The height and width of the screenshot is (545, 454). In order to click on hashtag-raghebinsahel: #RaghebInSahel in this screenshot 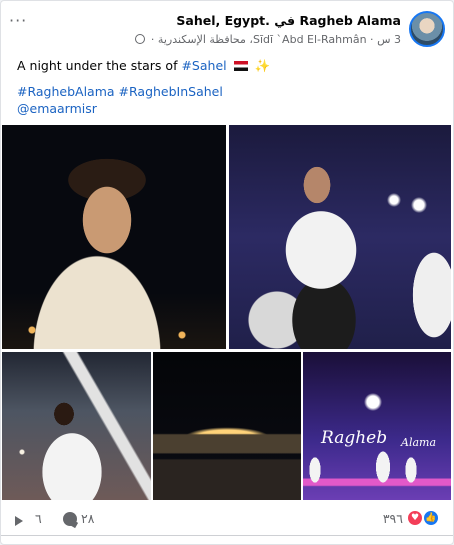, I will do `click(171, 91)`.